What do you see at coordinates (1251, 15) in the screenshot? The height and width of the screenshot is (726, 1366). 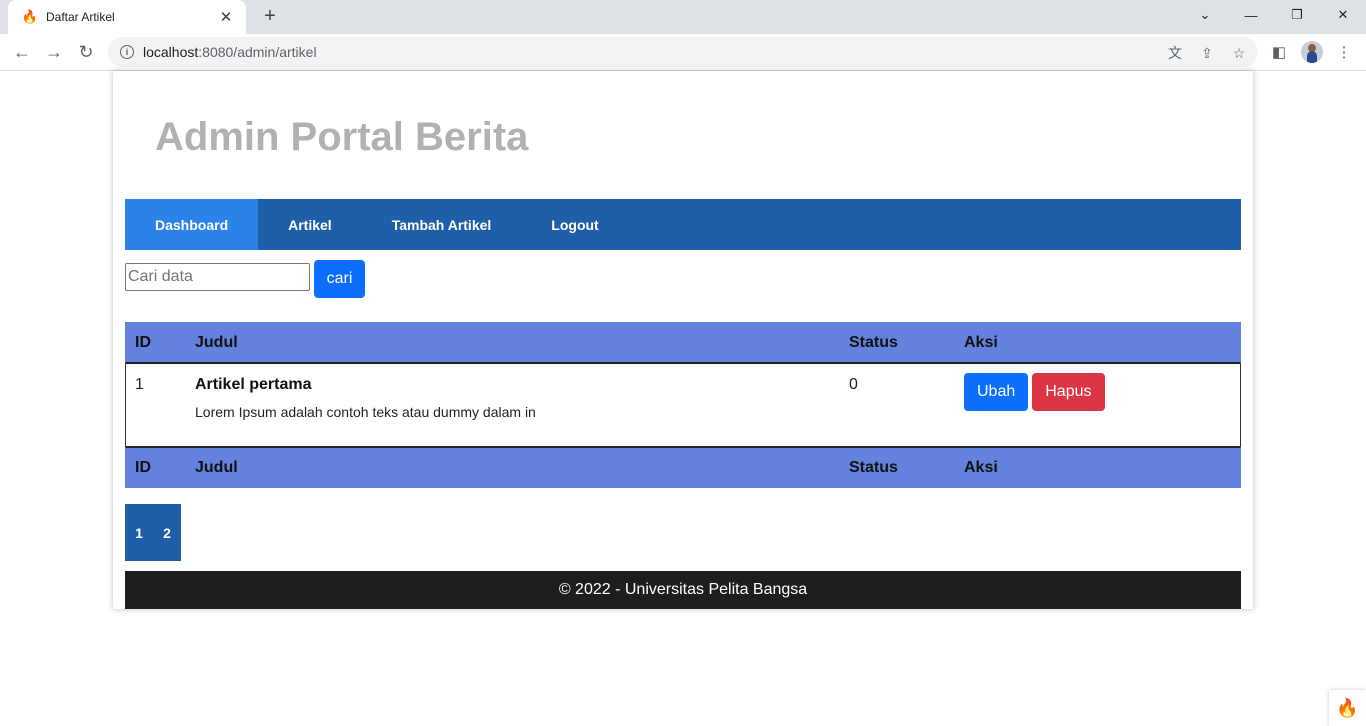 I see `minimize-icon: —` at bounding box center [1251, 15].